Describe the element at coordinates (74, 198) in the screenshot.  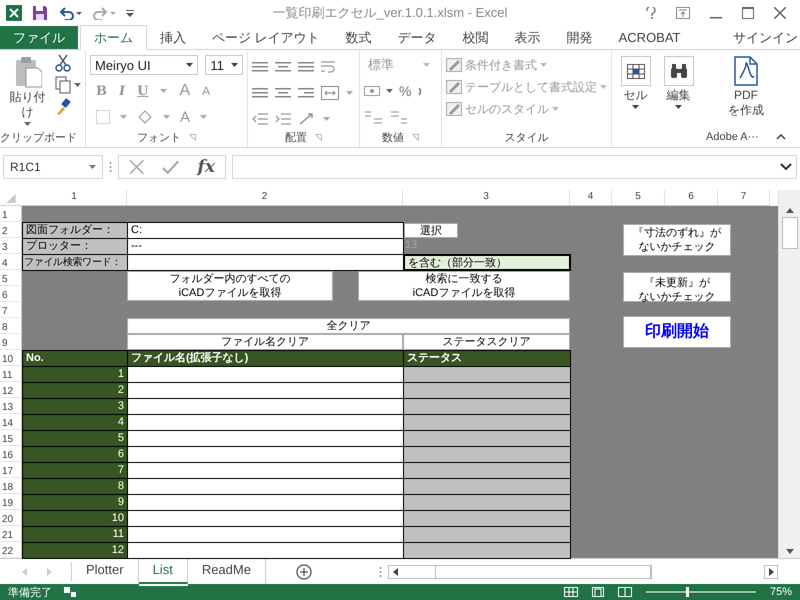
I see `column-header: 1` at that location.